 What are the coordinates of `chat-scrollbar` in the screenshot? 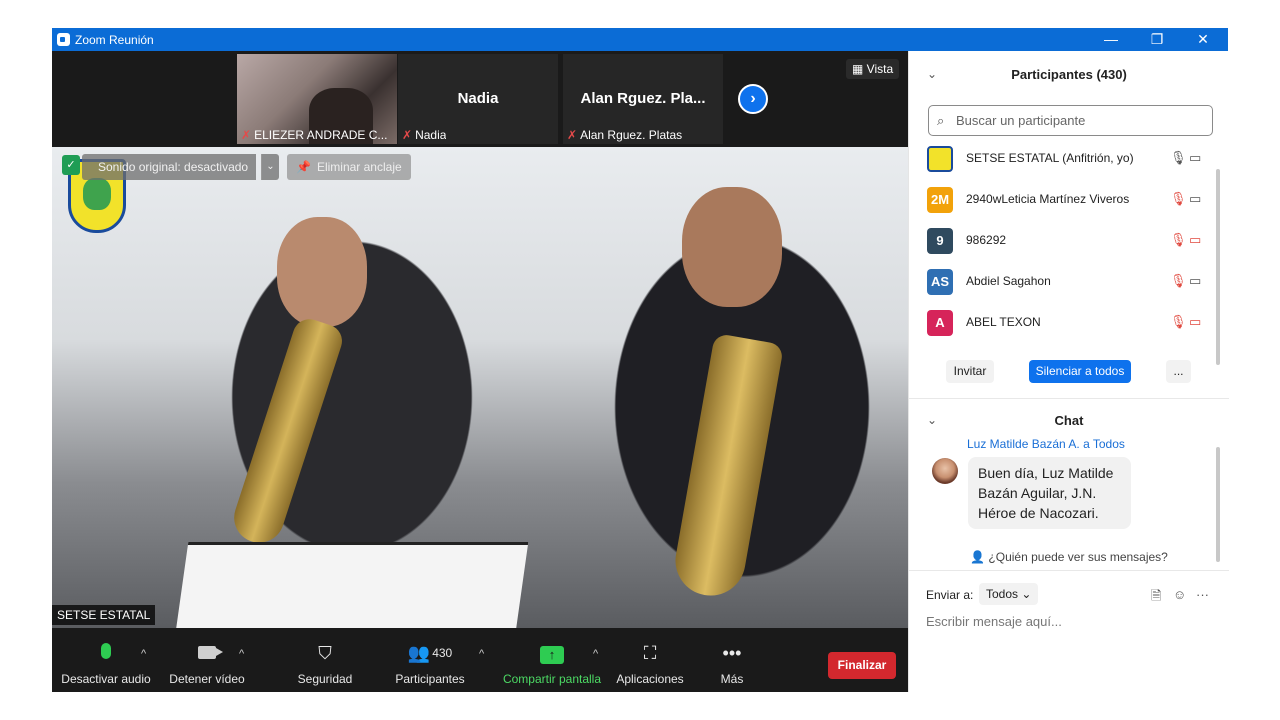 It's located at (1218, 504).